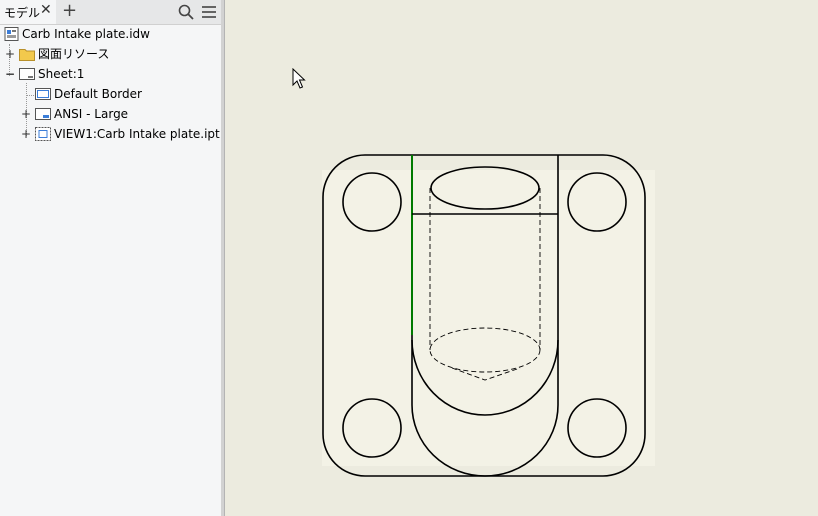 Image resolution: width=818 pixels, height=516 pixels. Describe the element at coordinates (69, 10) in the screenshot. I see `add-tab-icon: +` at that location.